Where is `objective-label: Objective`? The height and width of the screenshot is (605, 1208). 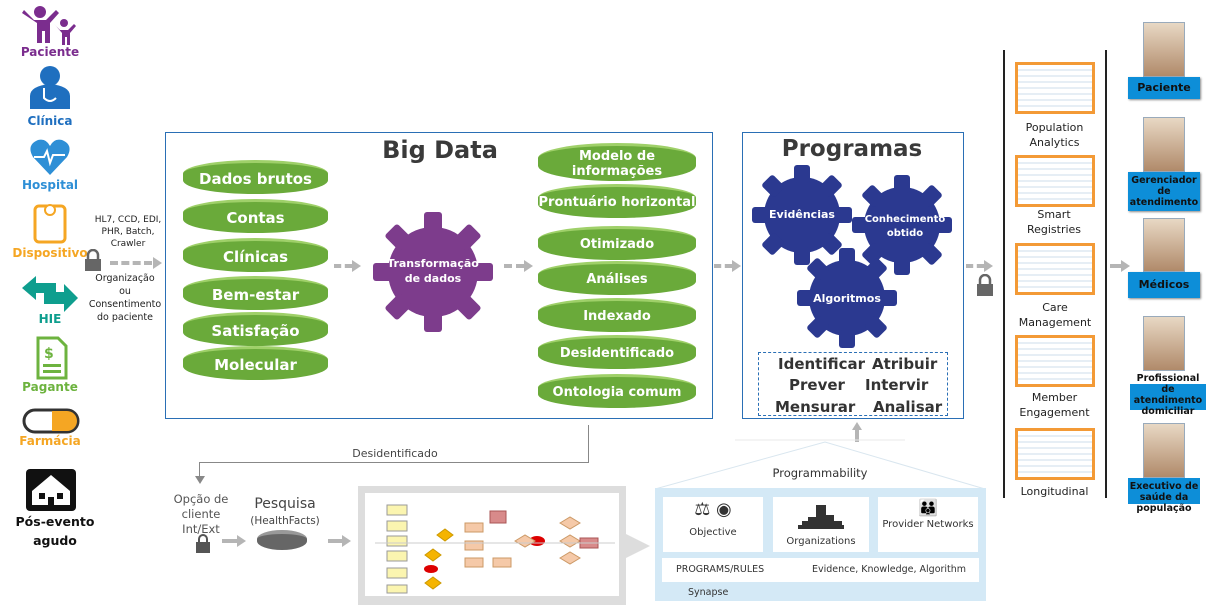
objective-label: Objective is located at coordinates (713, 532).